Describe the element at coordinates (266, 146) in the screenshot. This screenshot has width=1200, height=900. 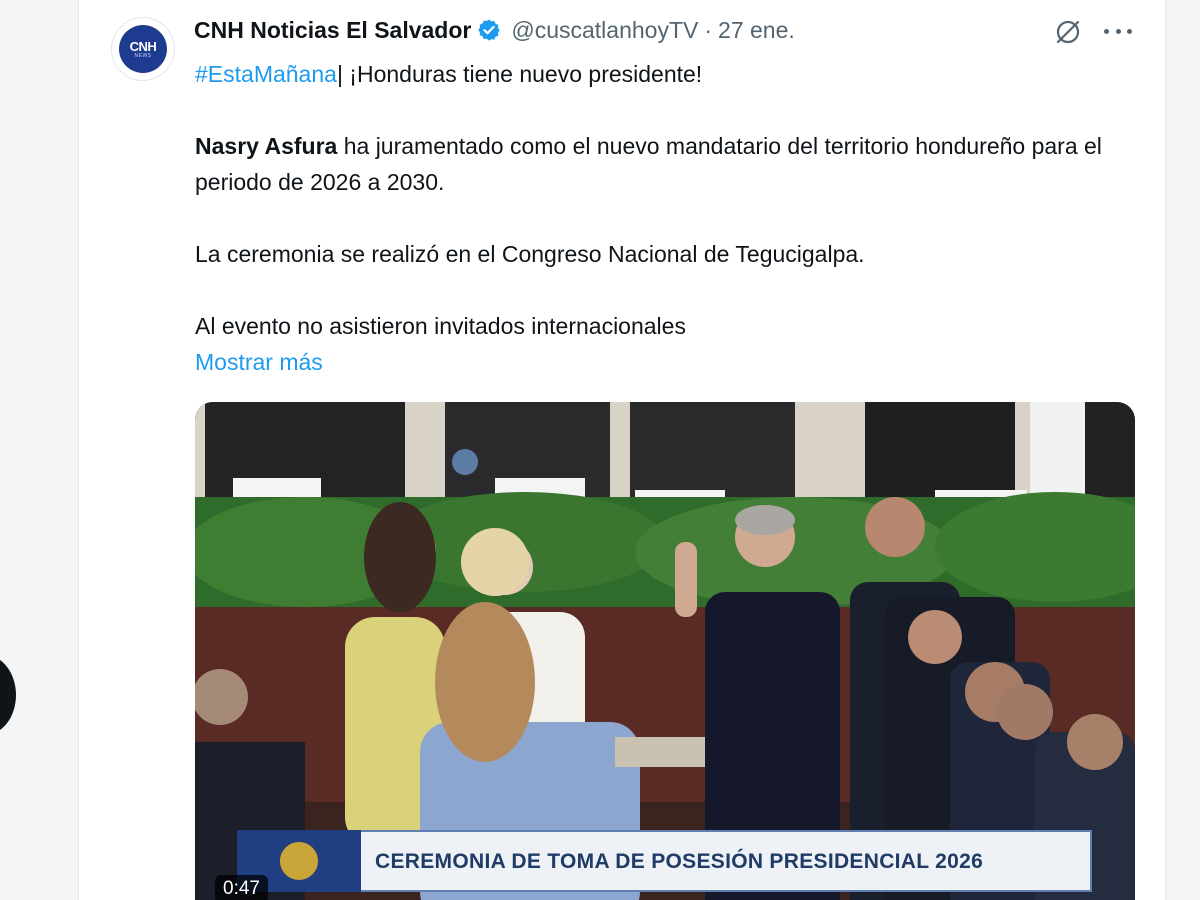
I see `bold-name: Nasry Asfura` at that location.